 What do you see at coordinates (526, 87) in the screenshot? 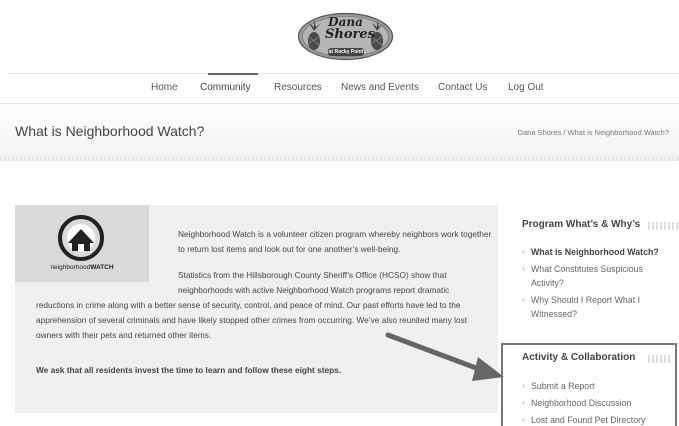
I see `nav-log-out: Log Out` at bounding box center [526, 87].